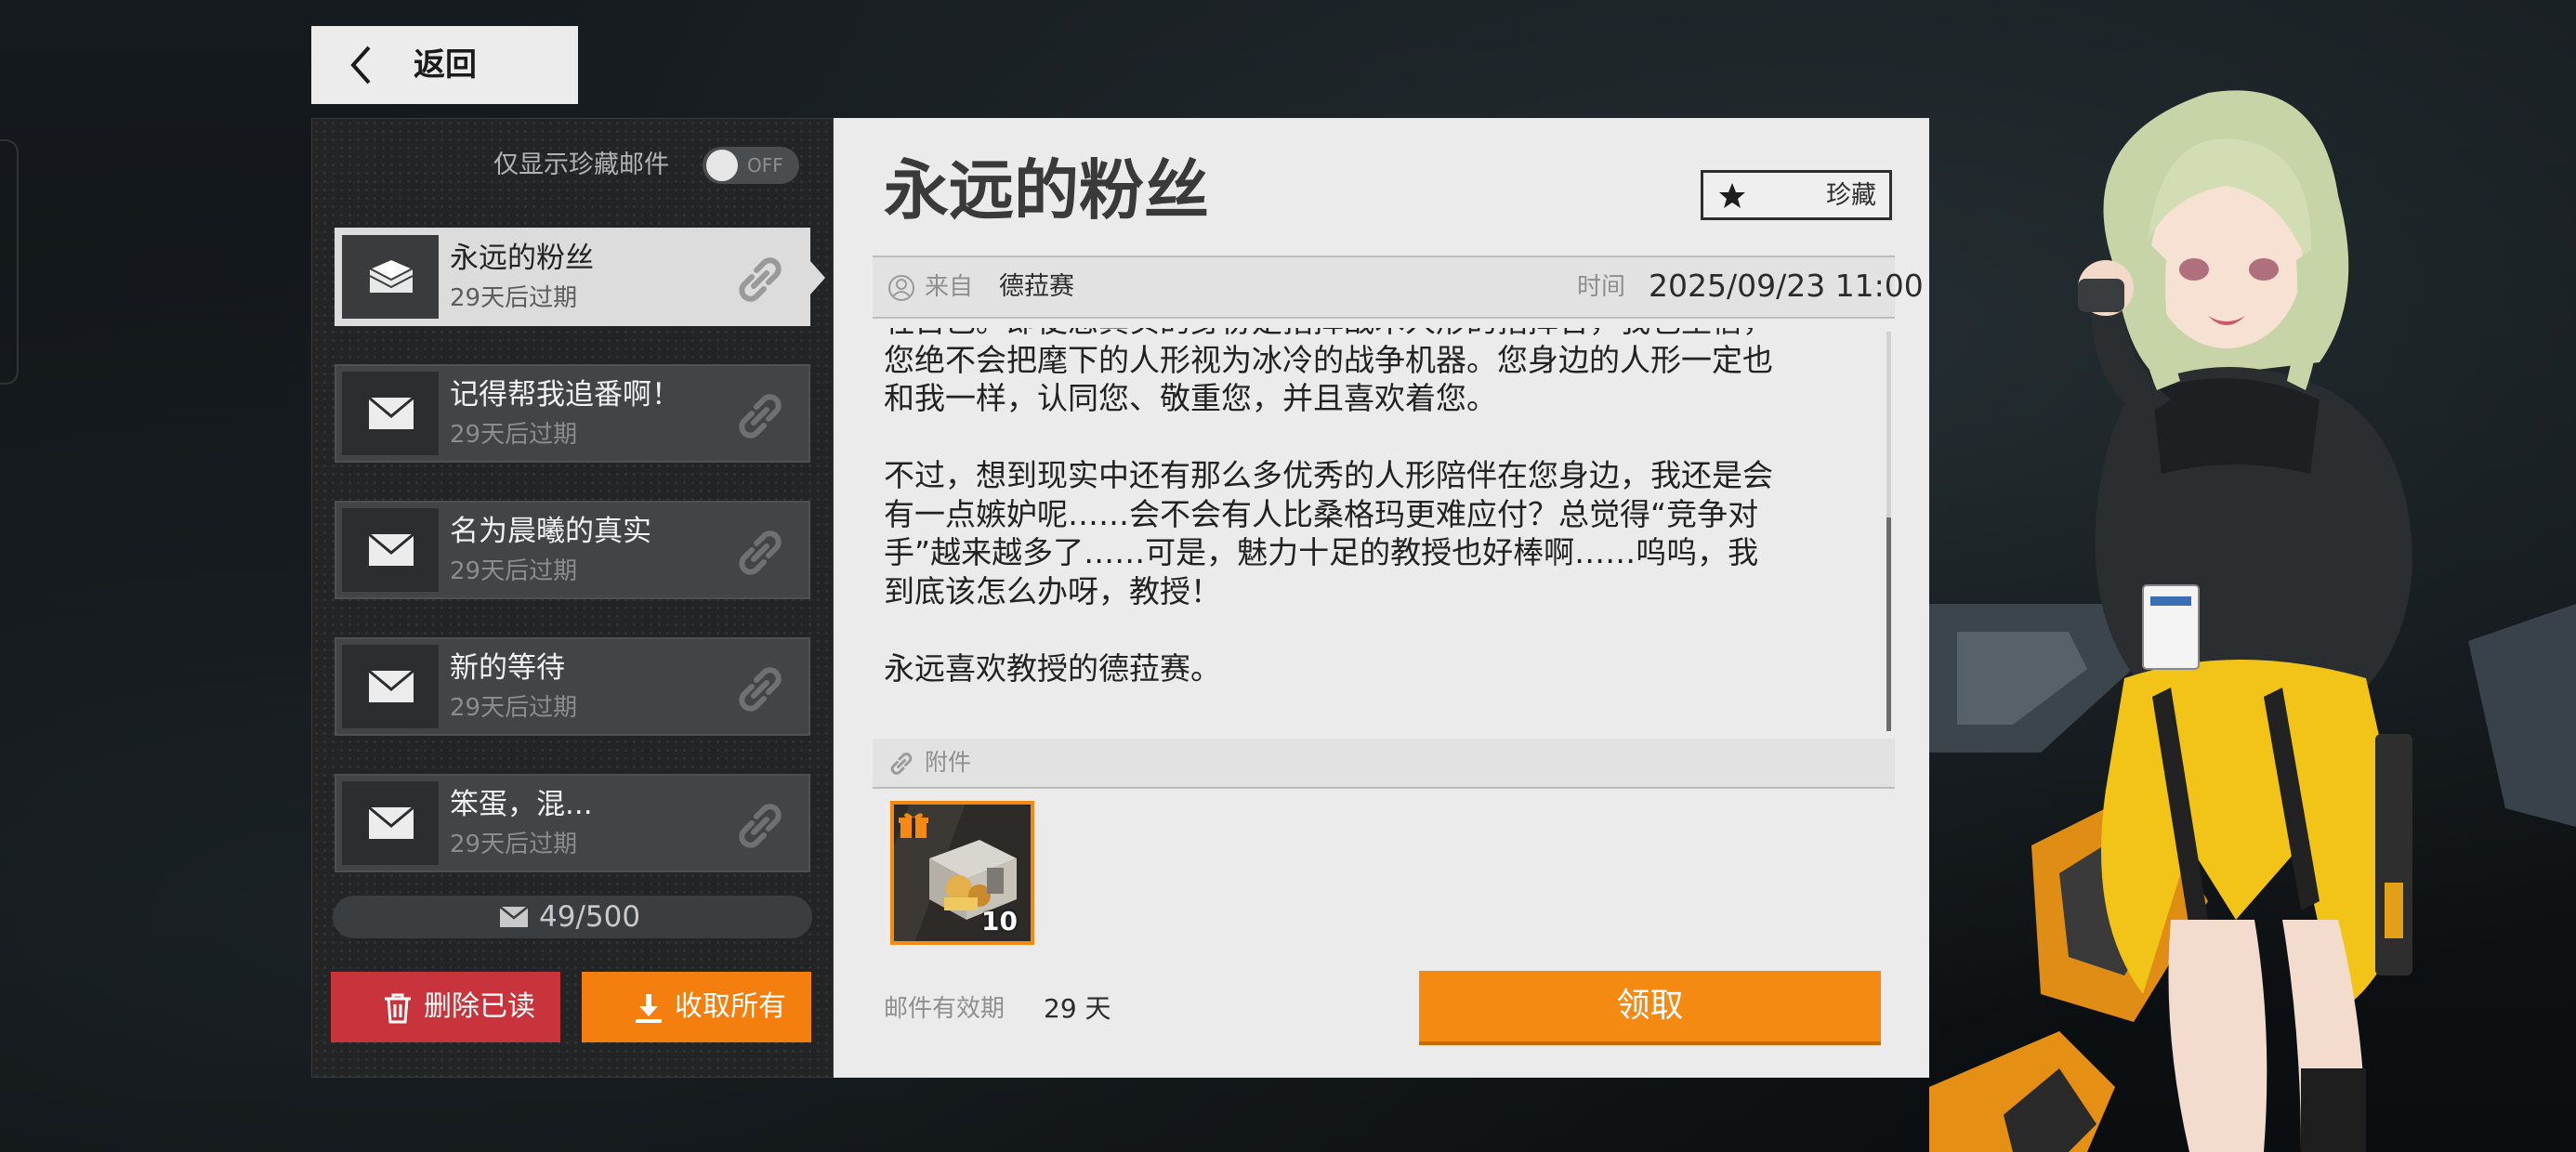 Image resolution: width=2576 pixels, height=1152 pixels. I want to click on mail-list-item: 永远的粉丝 29天后过期, so click(580, 277).